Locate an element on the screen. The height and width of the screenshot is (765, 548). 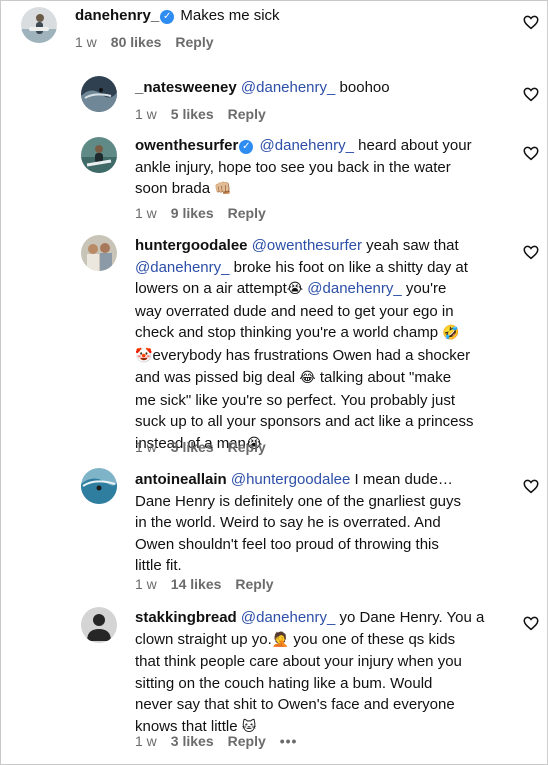
username: danehenry_ is located at coordinates (117, 15).